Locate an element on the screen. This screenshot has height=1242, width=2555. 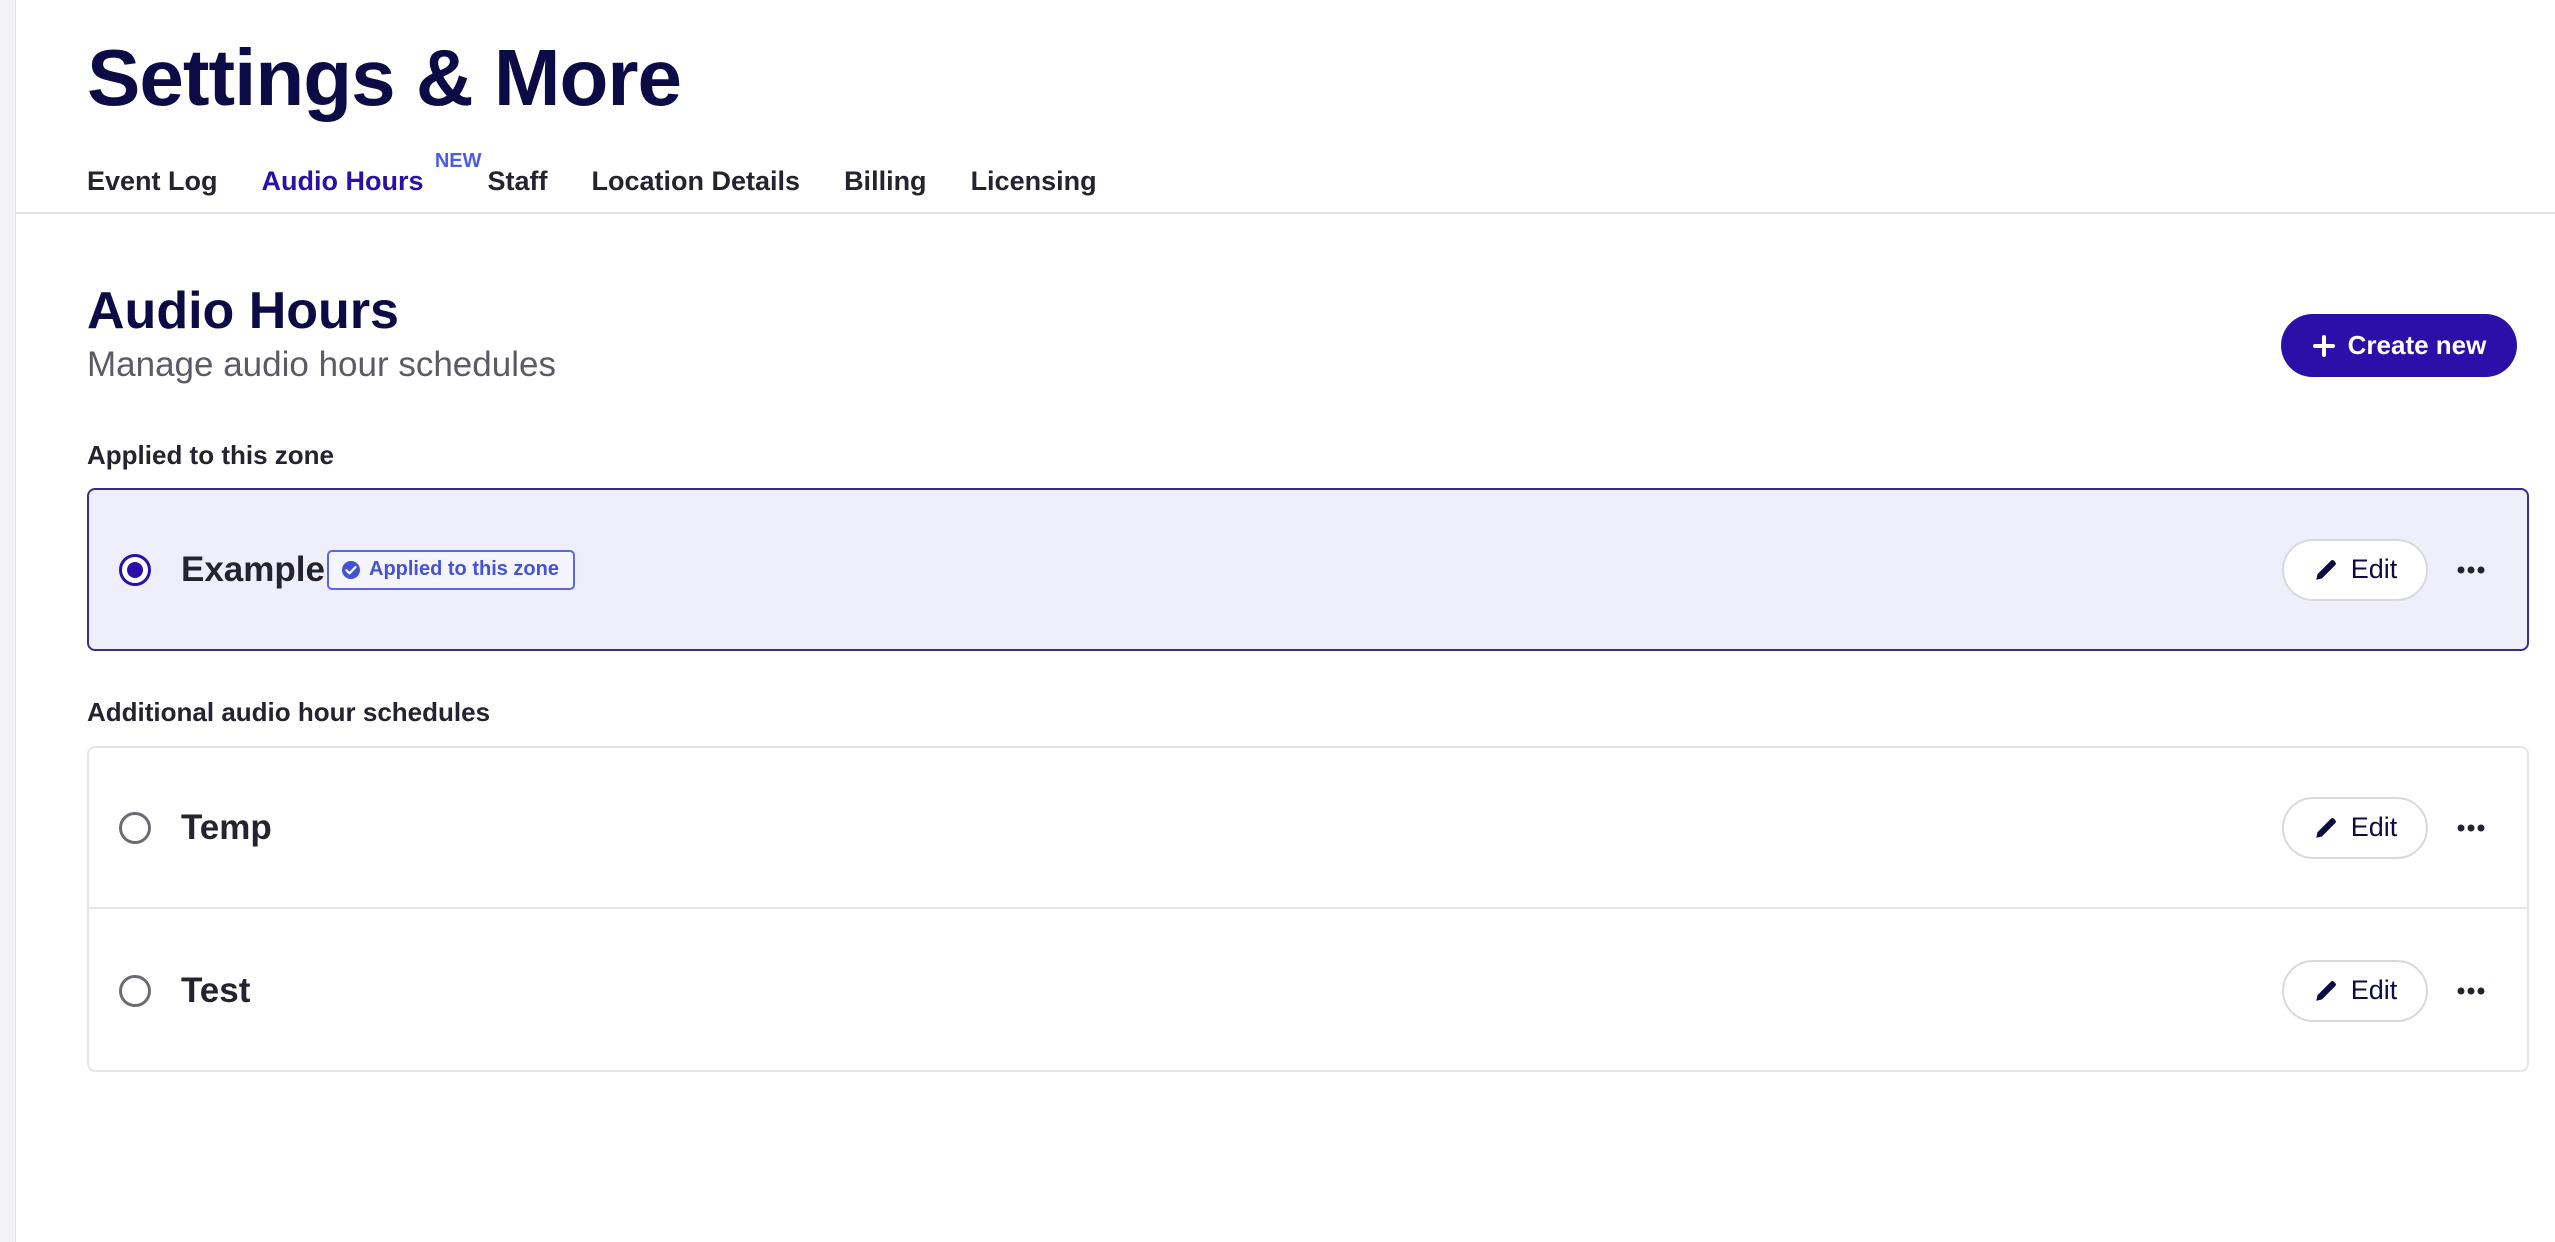
section-title: Audio Hours is located at coordinates (243, 311).